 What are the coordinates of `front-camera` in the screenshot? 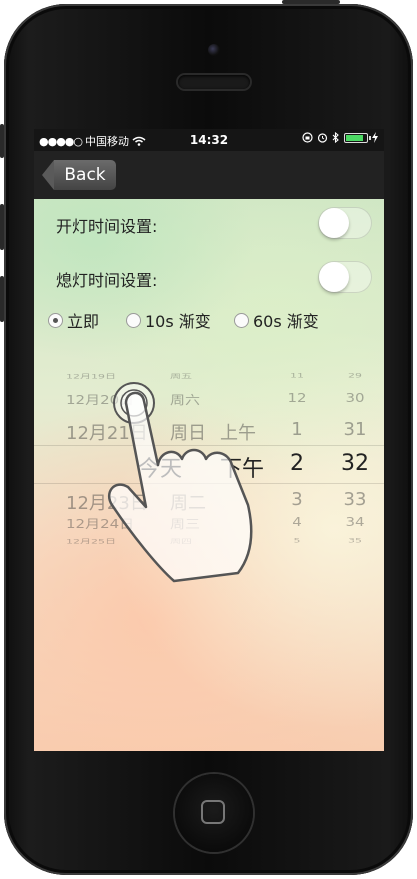 It's located at (214, 50).